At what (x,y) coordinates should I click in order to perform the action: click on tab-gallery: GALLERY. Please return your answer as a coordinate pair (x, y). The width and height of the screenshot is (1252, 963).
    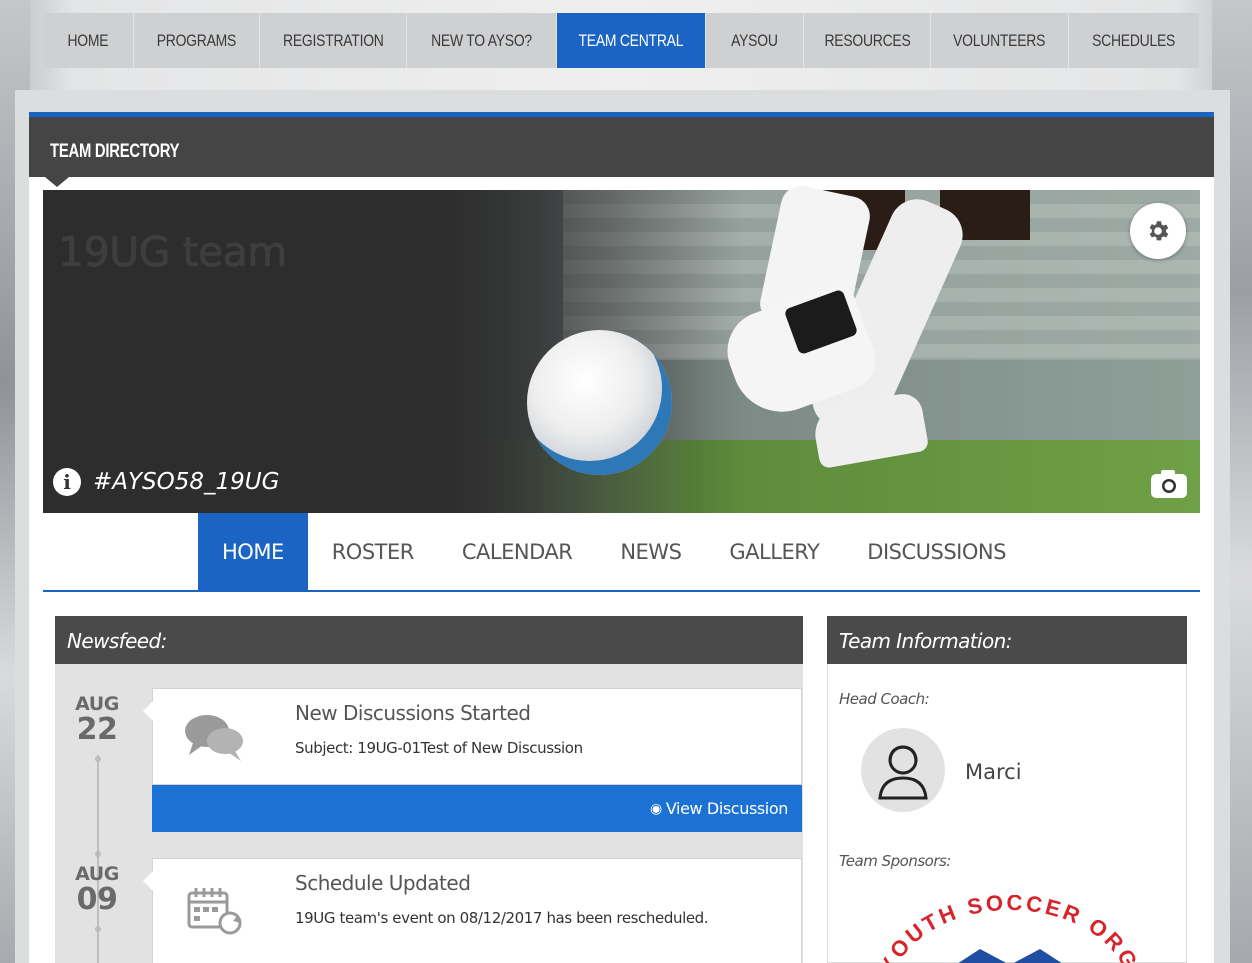
    Looking at the image, I should click on (774, 551).